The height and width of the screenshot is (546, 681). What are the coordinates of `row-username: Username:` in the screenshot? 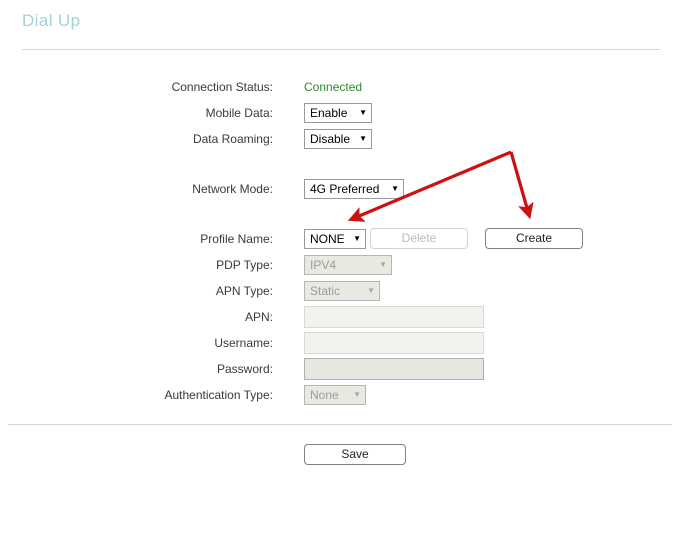 It's located at (340, 343).